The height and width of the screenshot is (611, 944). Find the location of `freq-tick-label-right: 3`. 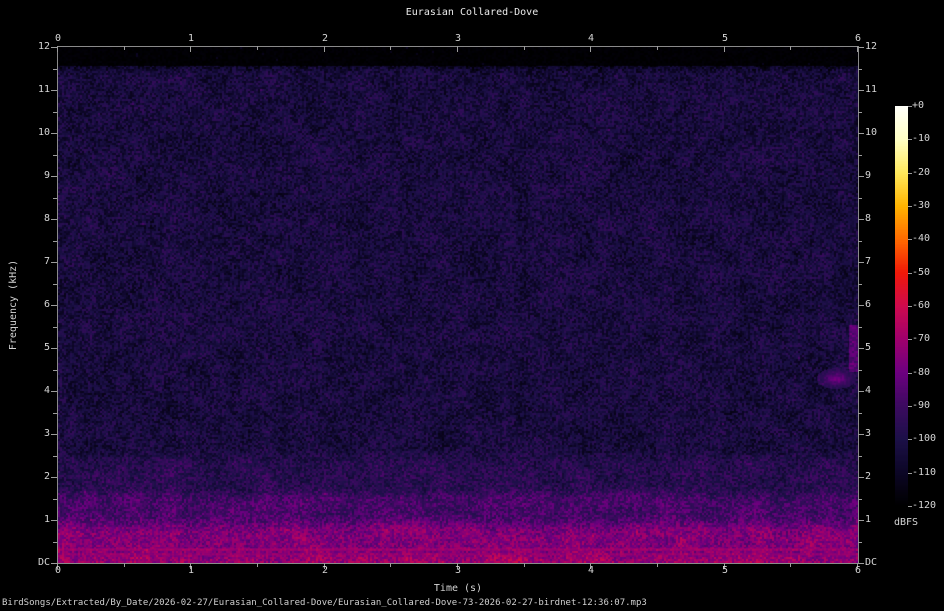

freq-tick-label-right: 3 is located at coordinates (868, 433).